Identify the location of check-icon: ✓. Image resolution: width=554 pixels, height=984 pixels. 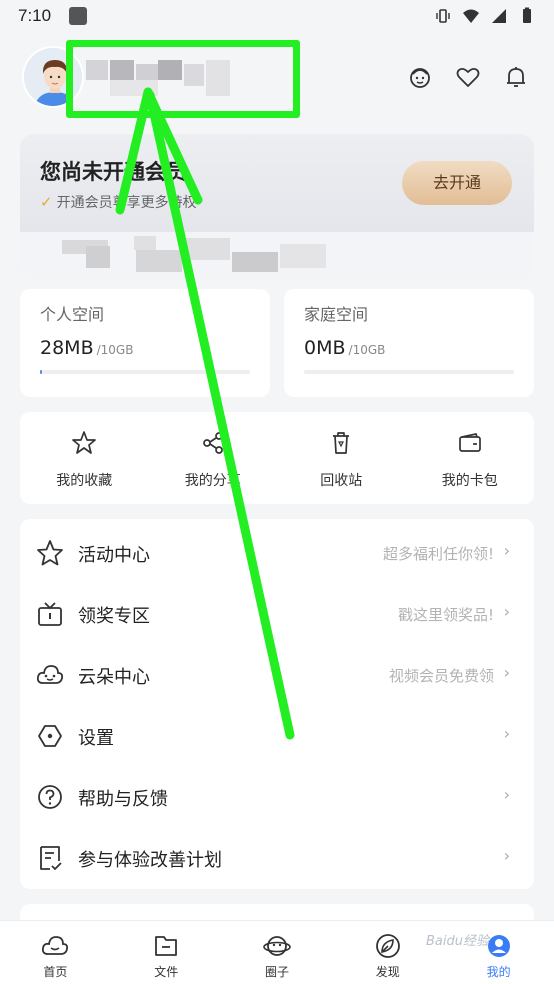
(46, 202).